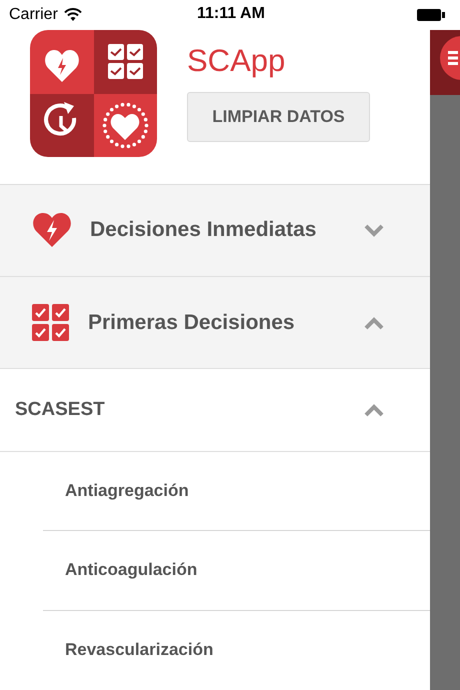  Describe the element at coordinates (431, 15) in the screenshot. I see `battery-icon` at that location.